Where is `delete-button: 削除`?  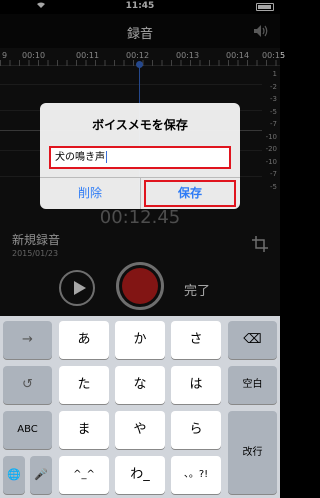 delete-button: 削除 is located at coordinates (90, 193).